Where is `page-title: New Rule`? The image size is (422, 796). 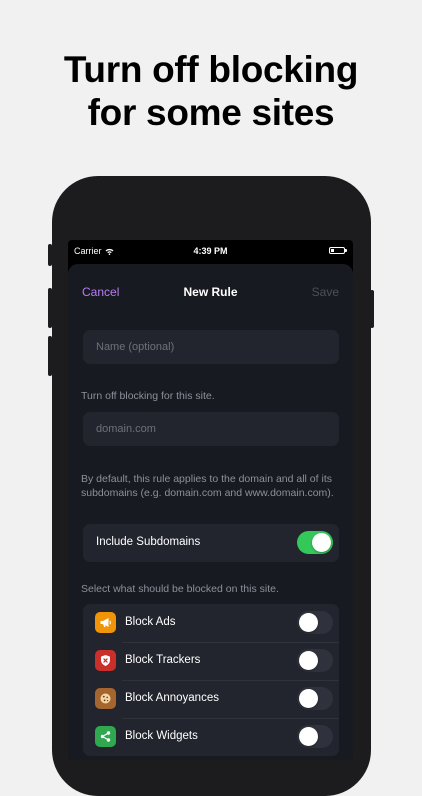
page-title: New Rule is located at coordinates (210, 292).